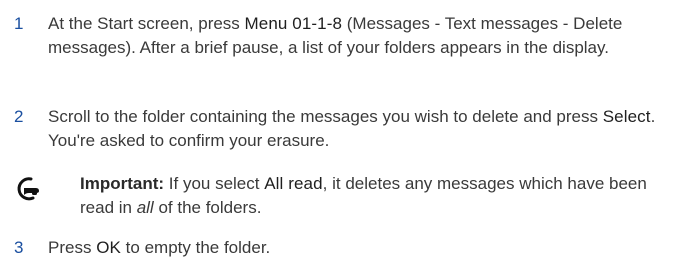  I want to click on menu-key-label: Menu 01-1-8, so click(293, 23).